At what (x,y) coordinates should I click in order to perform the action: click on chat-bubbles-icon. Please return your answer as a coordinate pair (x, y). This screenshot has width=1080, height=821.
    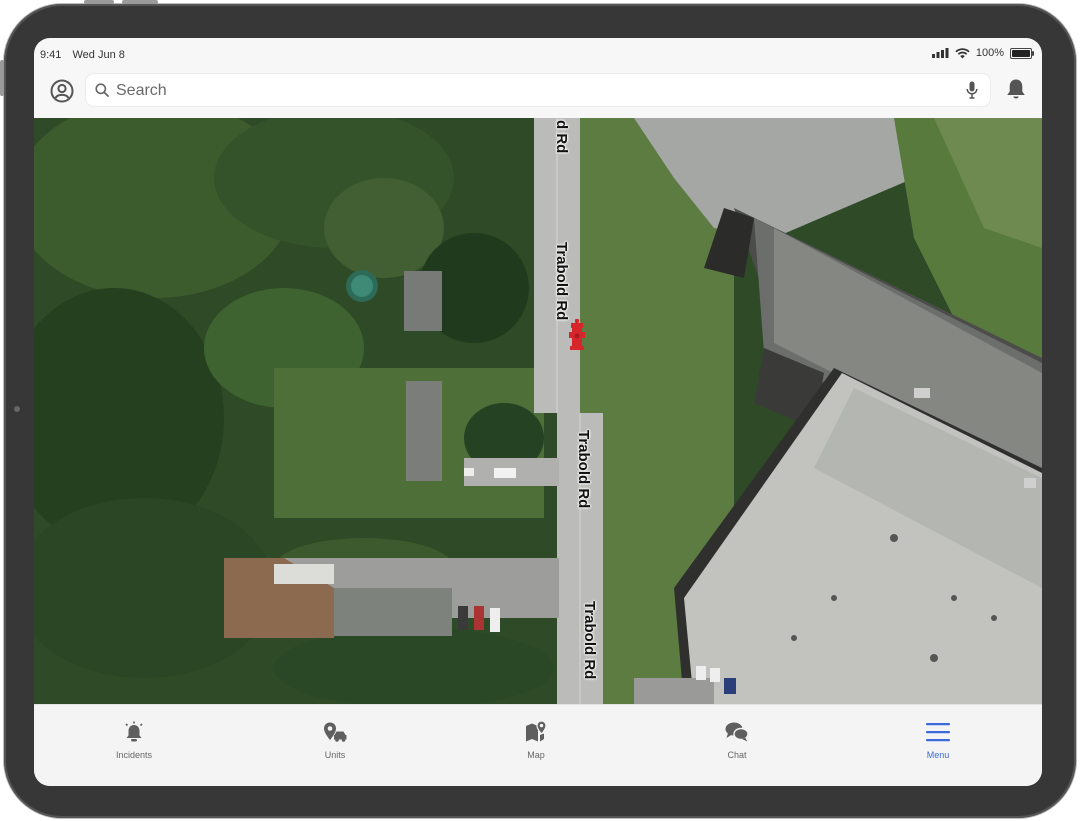
    Looking at the image, I should click on (737, 732).